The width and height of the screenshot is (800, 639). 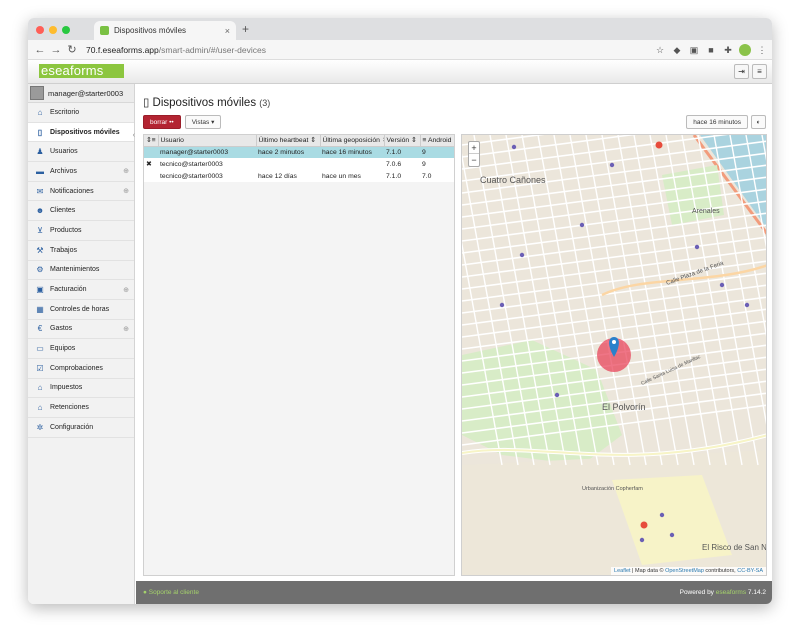 What do you see at coordinates (81, 349) in the screenshot?
I see `sidebar-item-equipos: ▭ Equipos` at bounding box center [81, 349].